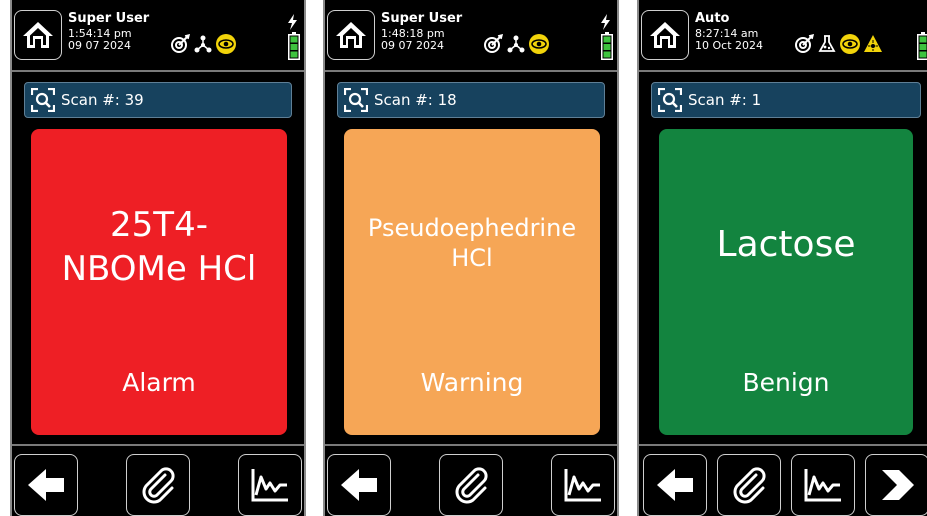 The image size is (927, 516). I want to click on scan-number-bar: Scan #: 1, so click(786, 100).